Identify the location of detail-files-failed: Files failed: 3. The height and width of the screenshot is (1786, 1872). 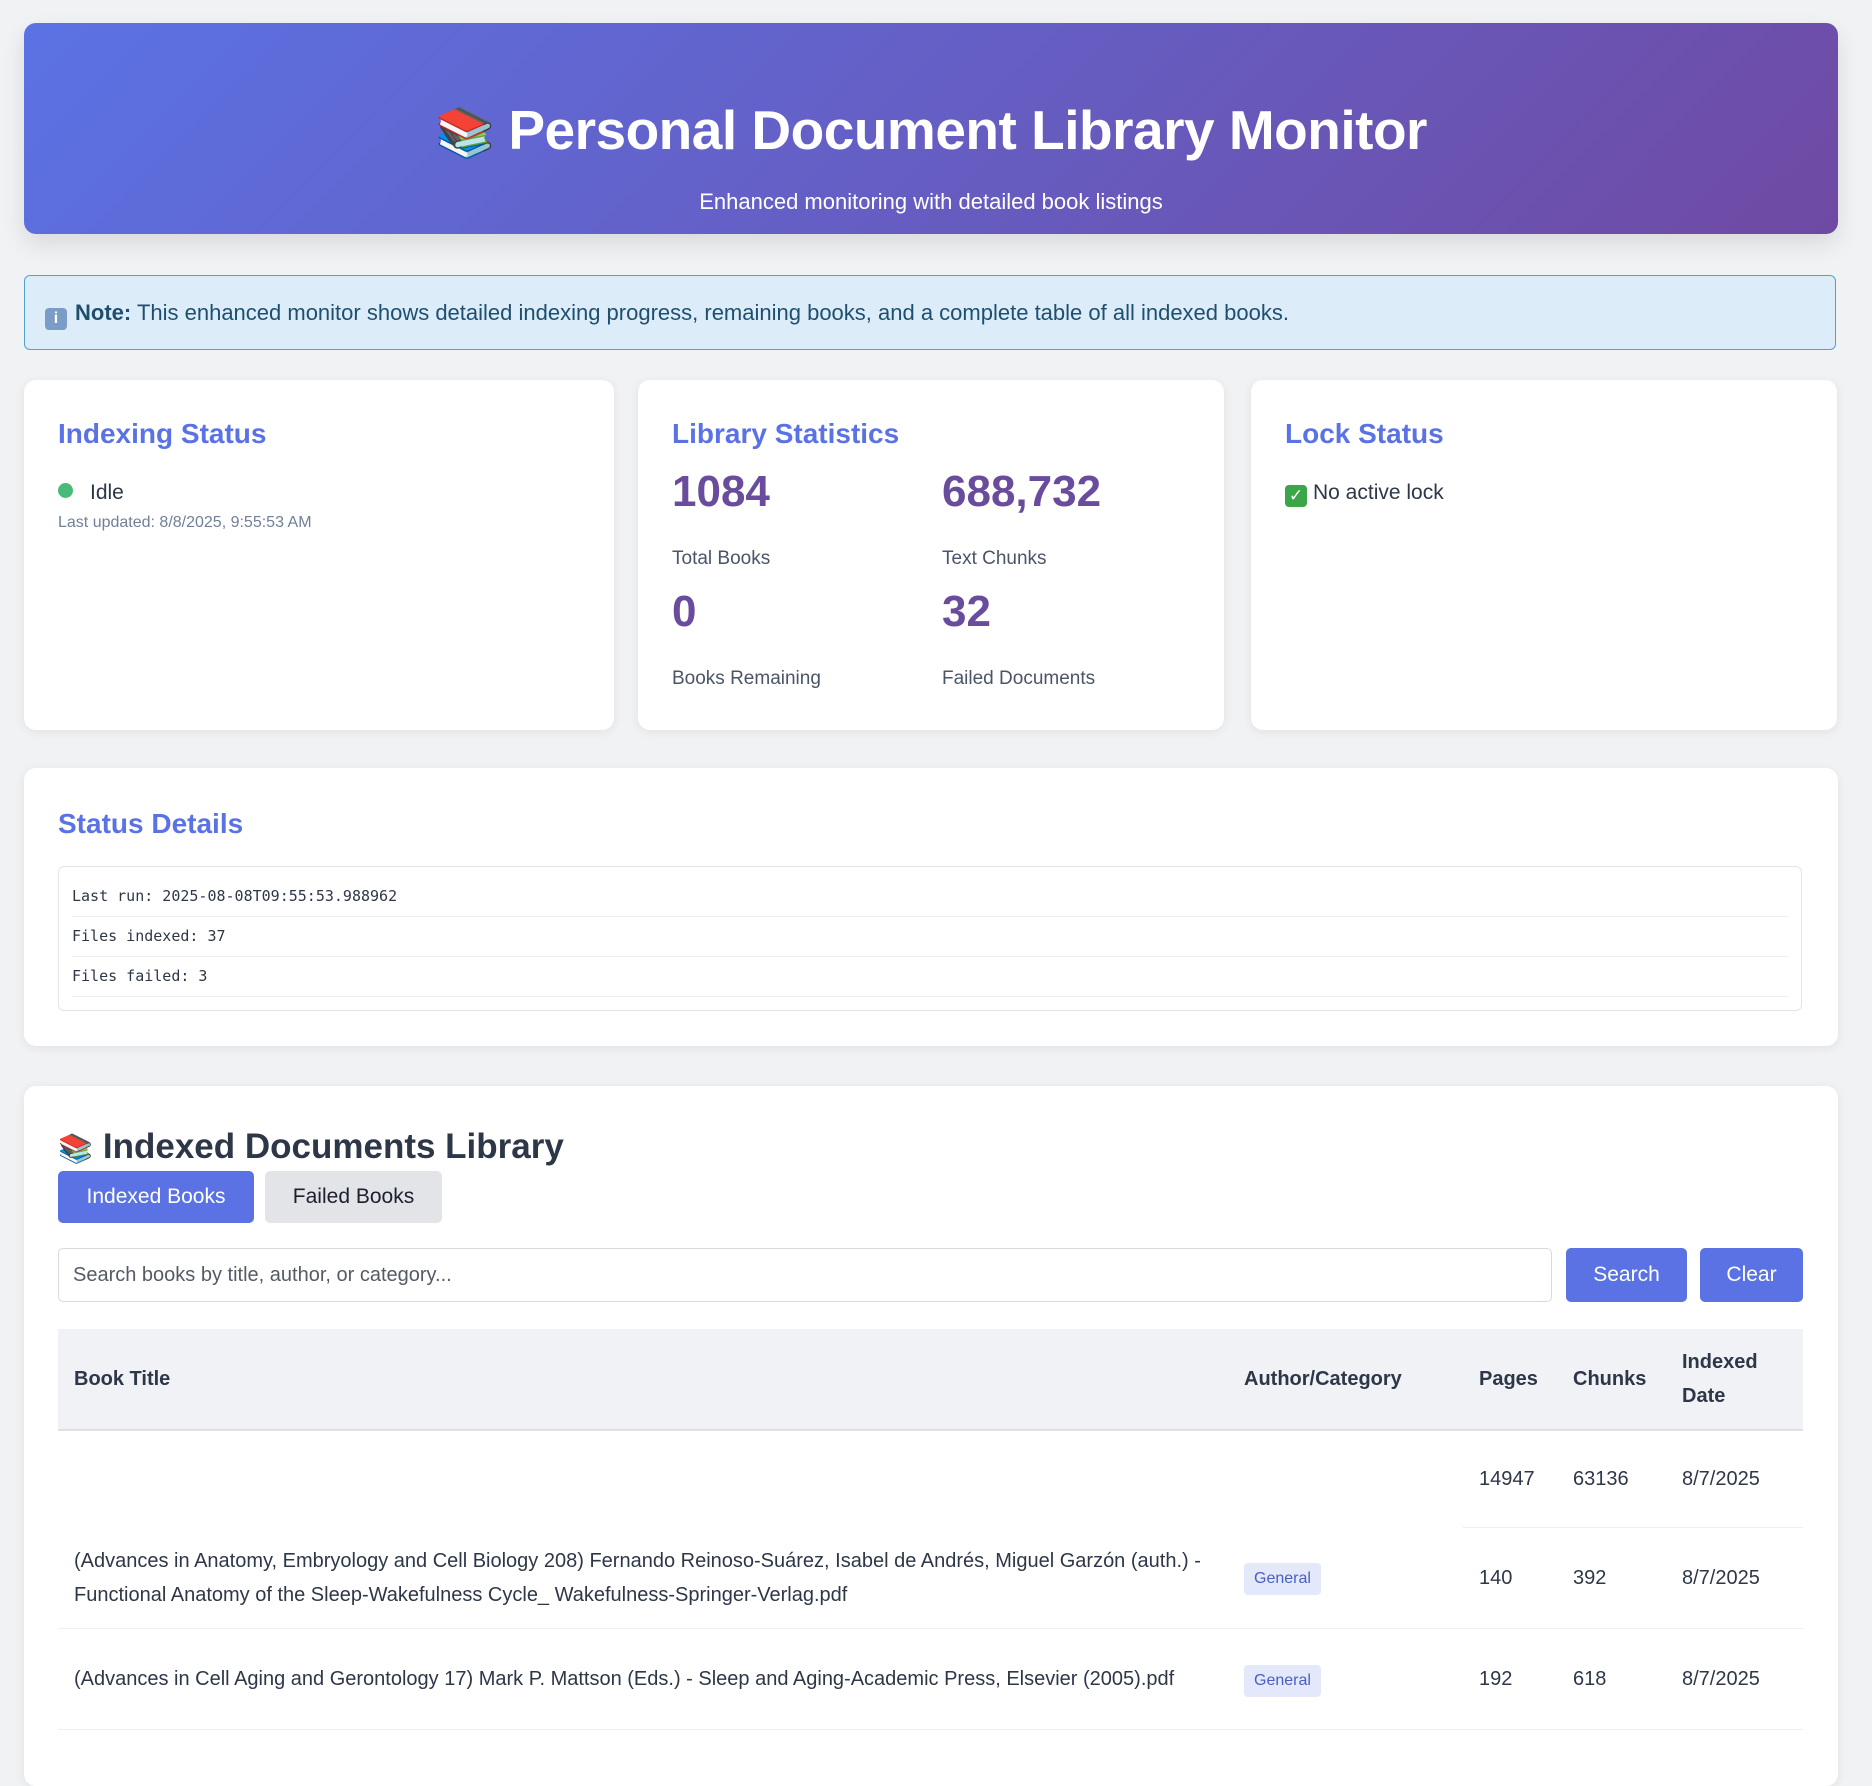
(930, 977).